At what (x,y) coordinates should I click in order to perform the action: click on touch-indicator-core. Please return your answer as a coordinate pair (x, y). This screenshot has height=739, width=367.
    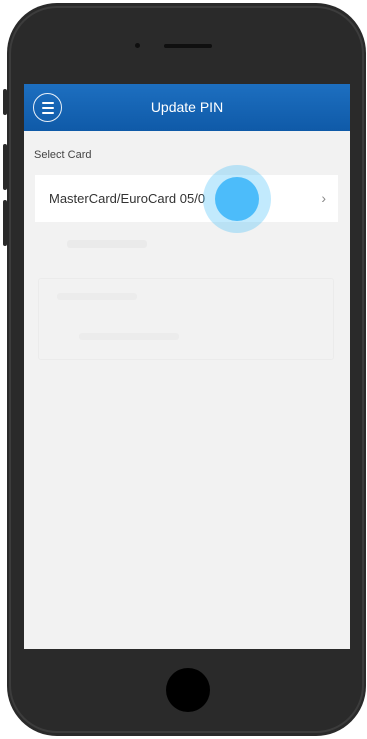
    Looking at the image, I should click on (237, 199).